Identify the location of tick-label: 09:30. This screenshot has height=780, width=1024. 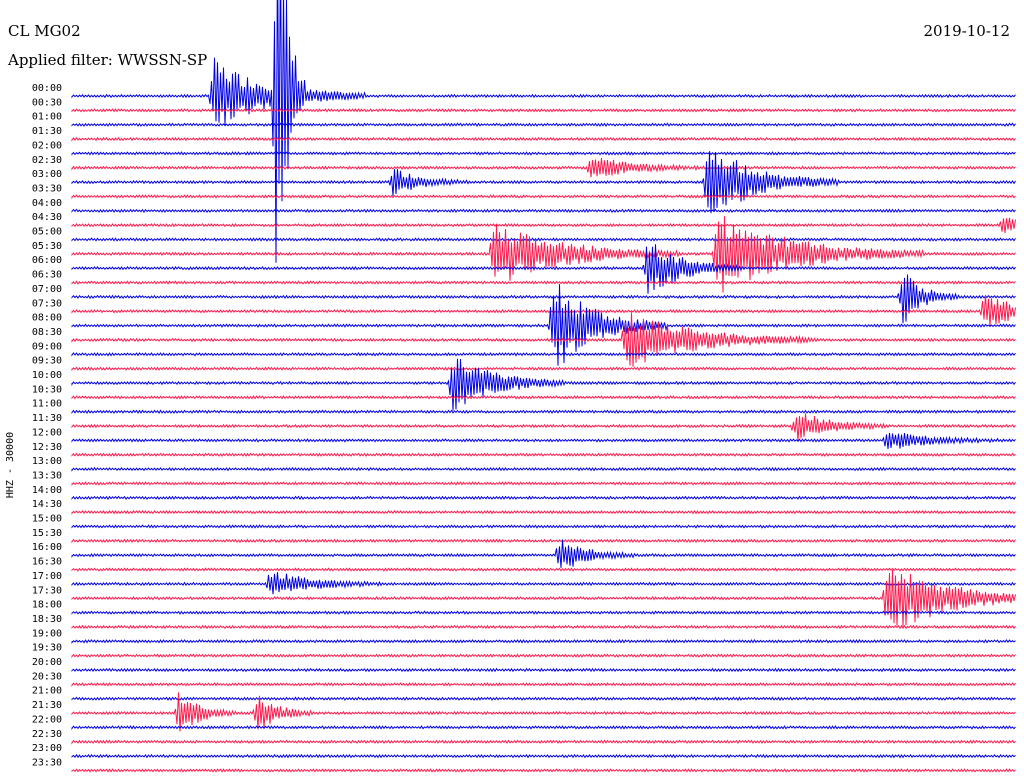
(47, 361).